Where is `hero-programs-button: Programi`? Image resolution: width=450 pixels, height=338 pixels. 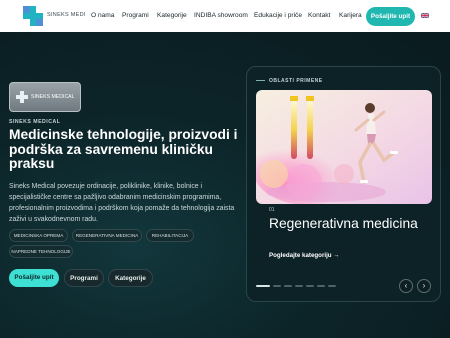
hero-programs-button: Programi is located at coordinates (84, 278).